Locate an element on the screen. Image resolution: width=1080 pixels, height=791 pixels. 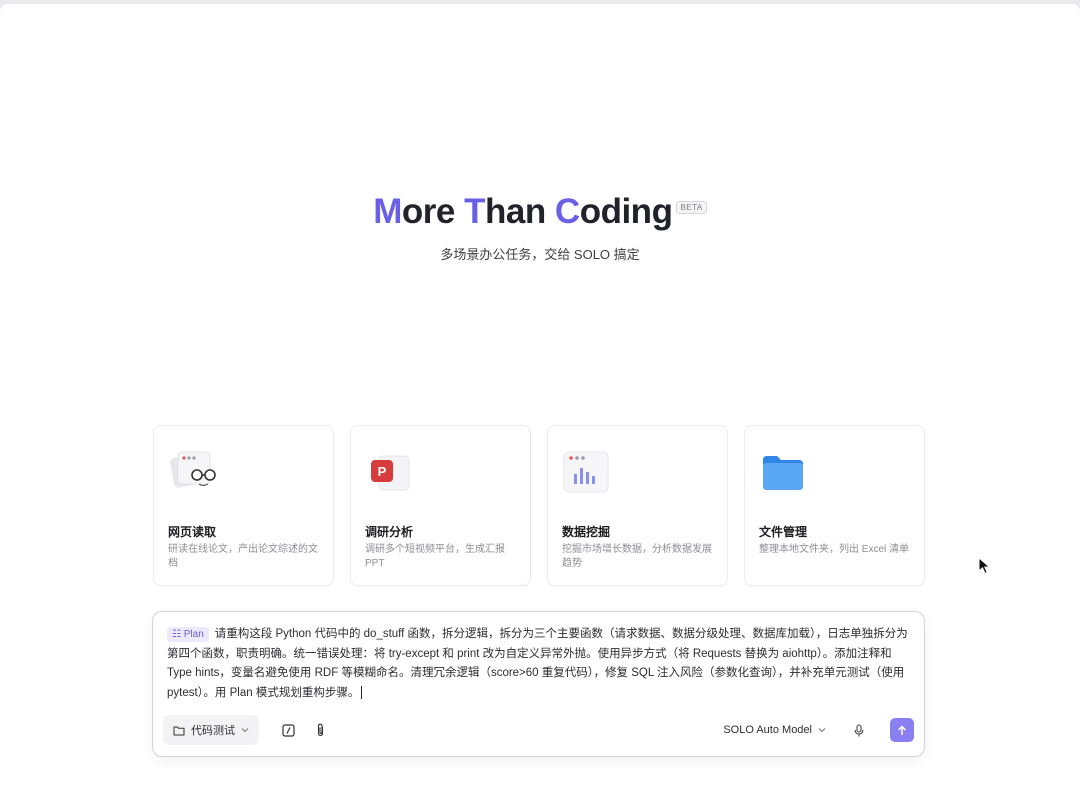
arrow-up-icon is located at coordinates (902, 729).